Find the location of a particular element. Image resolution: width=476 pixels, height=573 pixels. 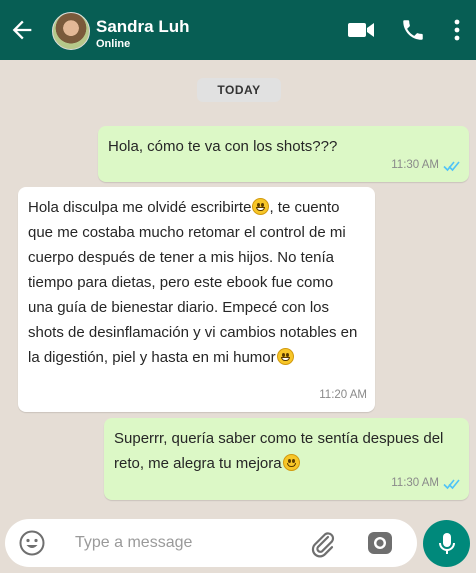

contact-name: Sandra Luh is located at coordinates (143, 27).